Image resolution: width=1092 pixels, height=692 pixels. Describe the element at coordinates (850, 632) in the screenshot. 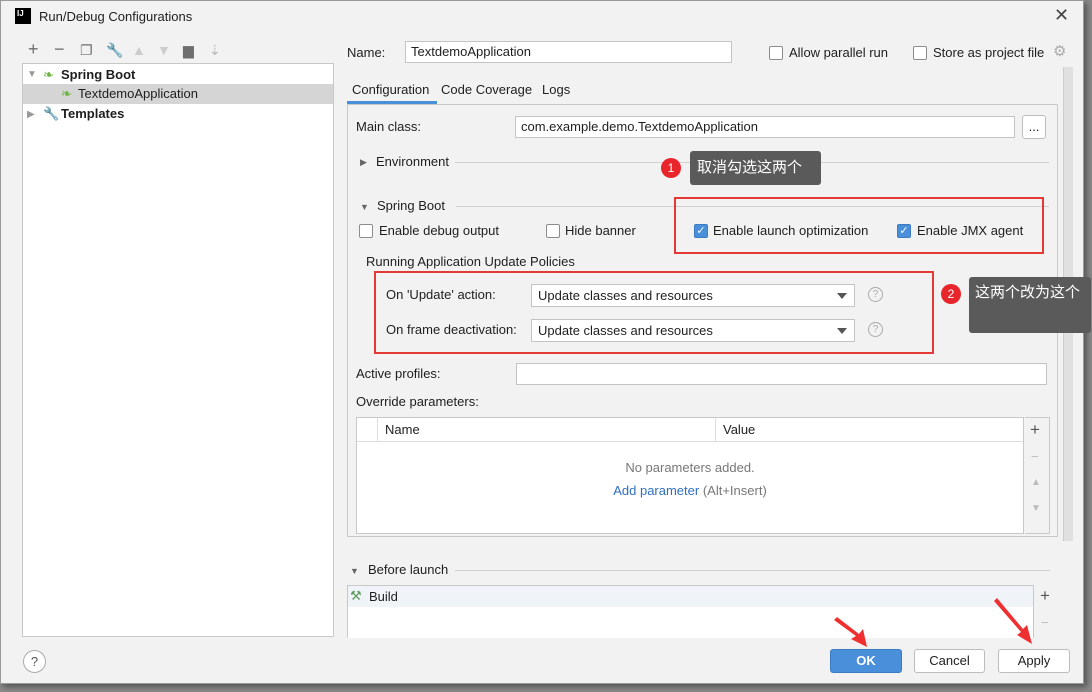

I see `arrow-to-ok` at that location.